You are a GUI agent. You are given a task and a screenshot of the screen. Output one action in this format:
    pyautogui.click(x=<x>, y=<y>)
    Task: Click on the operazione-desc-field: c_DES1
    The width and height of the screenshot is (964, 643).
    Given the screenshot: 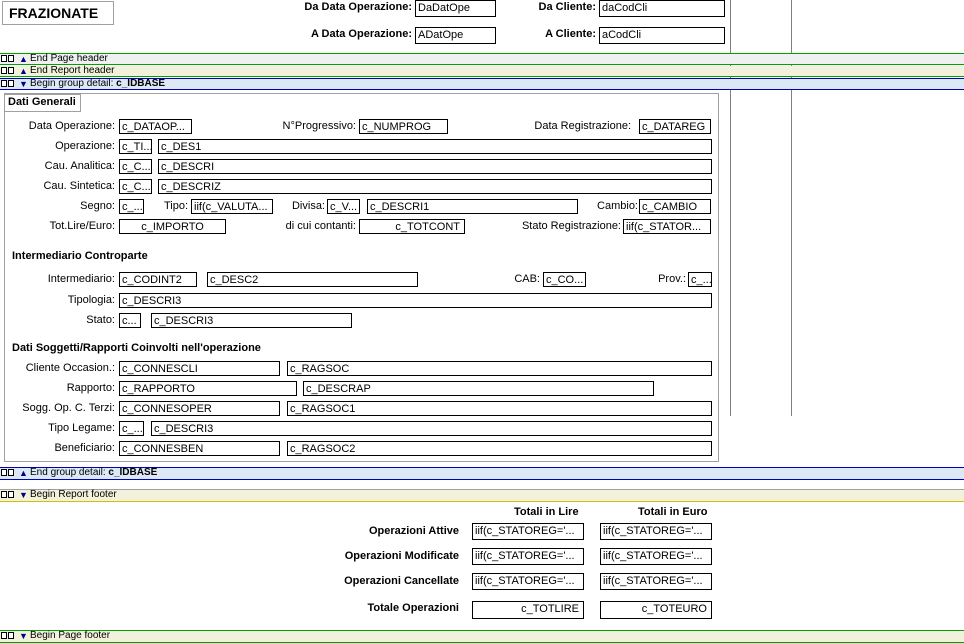 What is the action you would take?
    pyautogui.click(x=435, y=146)
    